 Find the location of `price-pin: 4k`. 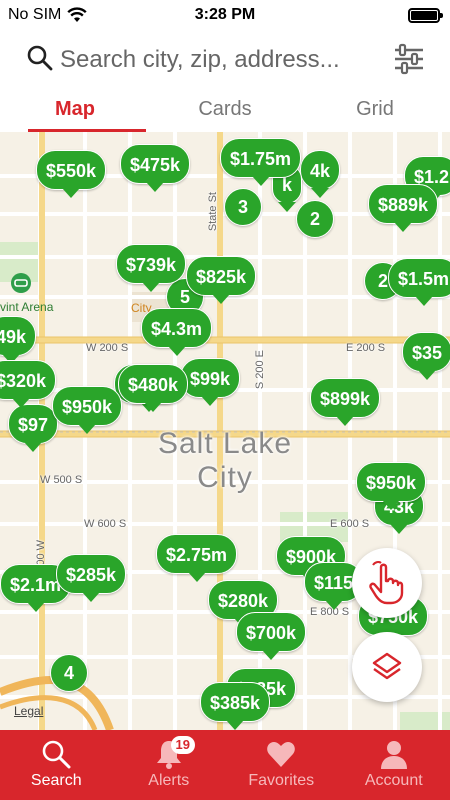

price-pin: 4k is located at coordinates (320, 174).